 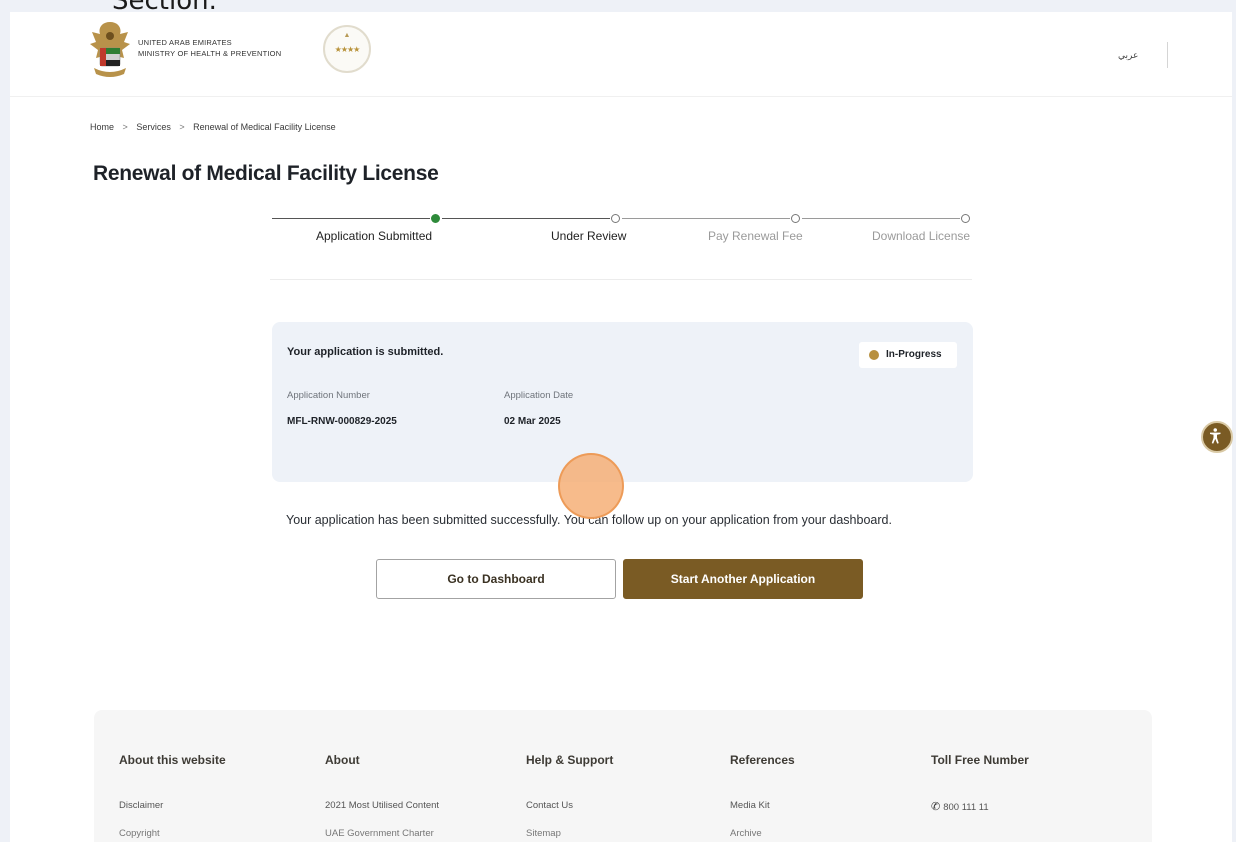 What do you see at coordinates (914, 354) in the screenshot?
I see `status-text: In-Progress` at bounding box center [914, 354].